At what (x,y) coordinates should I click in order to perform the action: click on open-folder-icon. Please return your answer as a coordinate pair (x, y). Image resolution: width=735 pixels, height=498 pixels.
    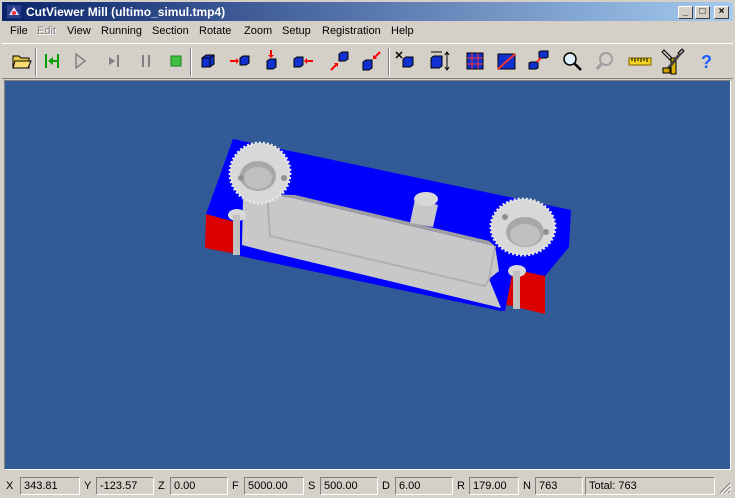
    Looking at the image, I should click on (22, 61).